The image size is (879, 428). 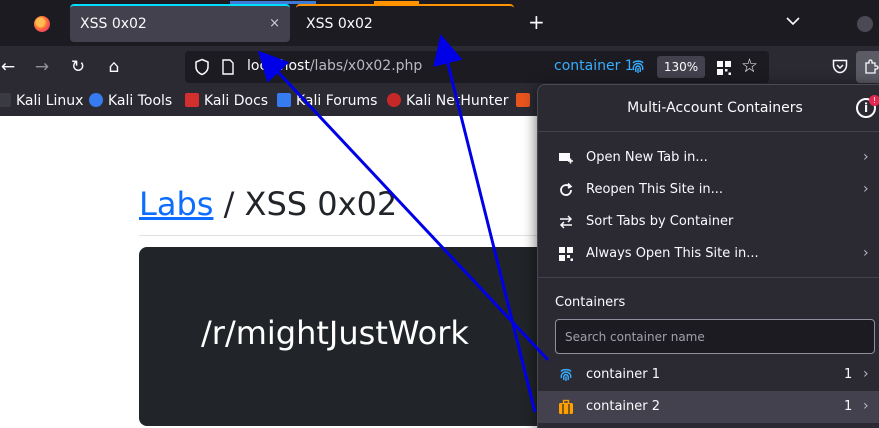 What do you see at coordinates (749, 66) in the screenshot?
I see `bookmark-star-icon: ☆` at bounding box center [749, 66].